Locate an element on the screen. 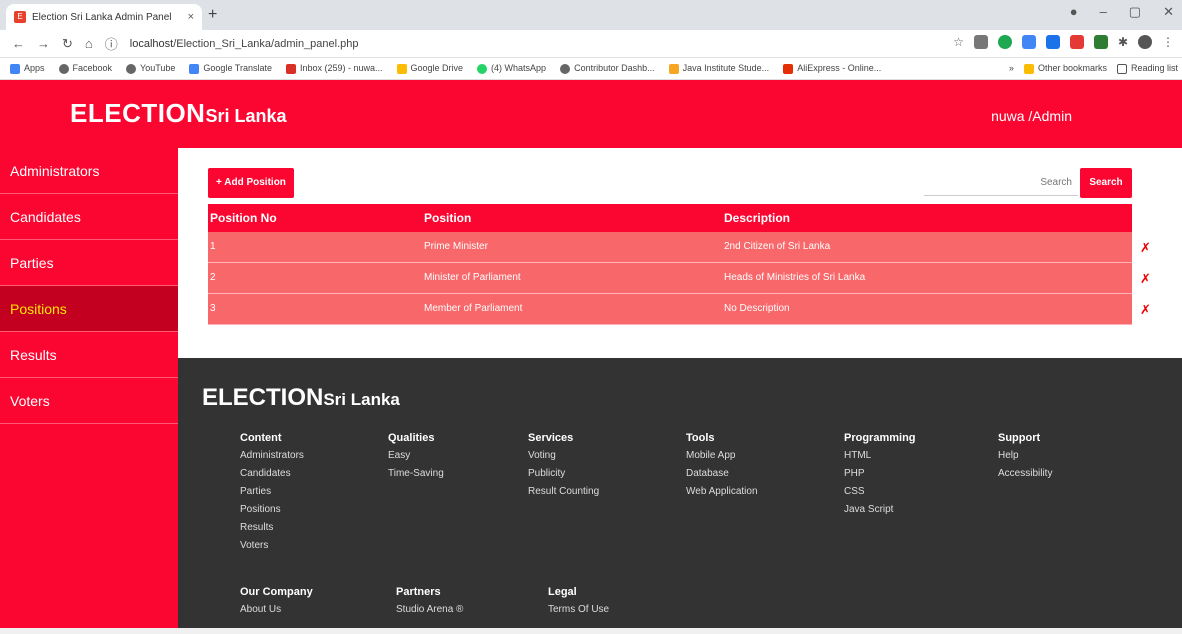  footer-link: Easy is located at coordinates (416, 455).